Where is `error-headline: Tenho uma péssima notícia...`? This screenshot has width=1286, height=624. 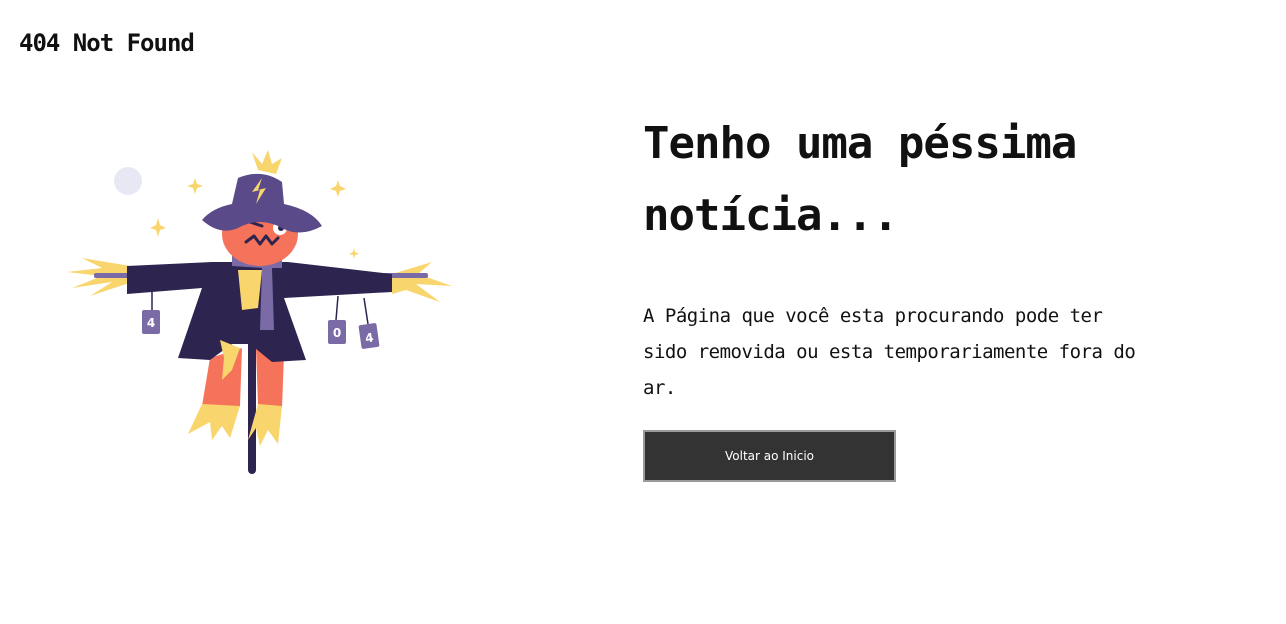 error-headline: Tenho uma péssima notícia... is located at coordinates (860, 179).